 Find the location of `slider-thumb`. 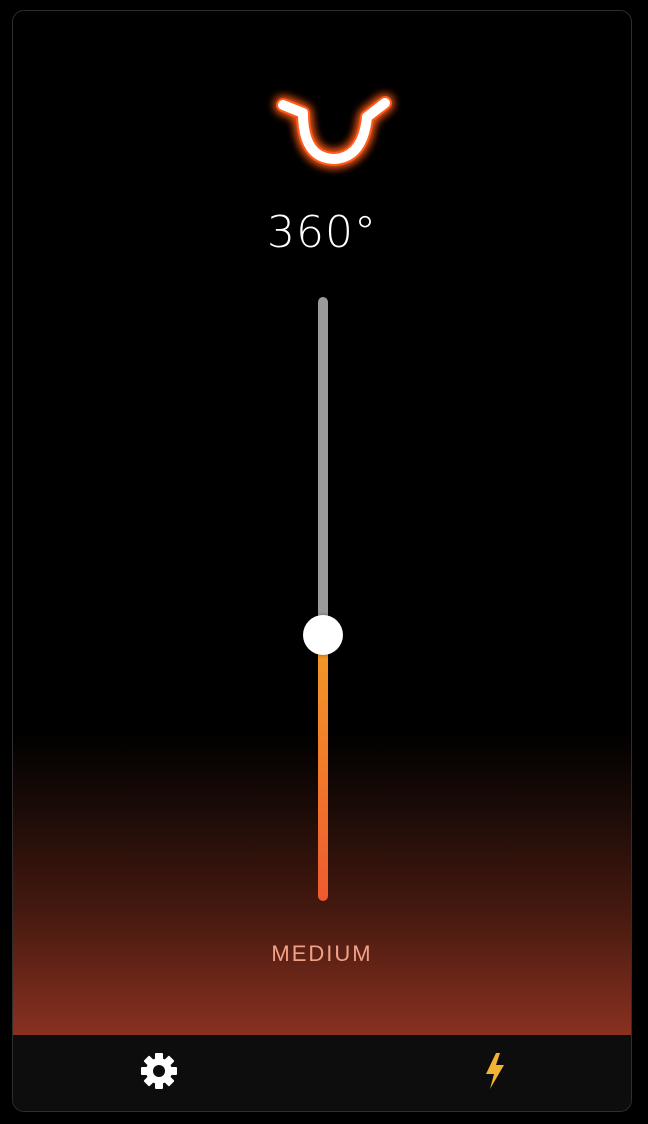

slider-thumb is located at coordinates (323, 635).